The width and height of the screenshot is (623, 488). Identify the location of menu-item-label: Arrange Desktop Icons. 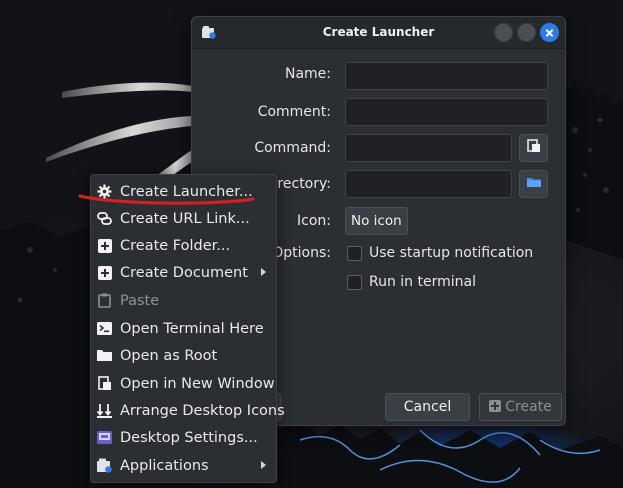
(202, 410).